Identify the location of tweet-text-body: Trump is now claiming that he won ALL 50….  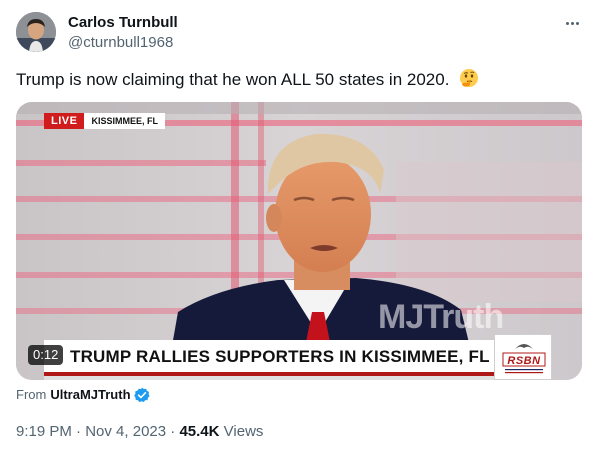
(233, 79).